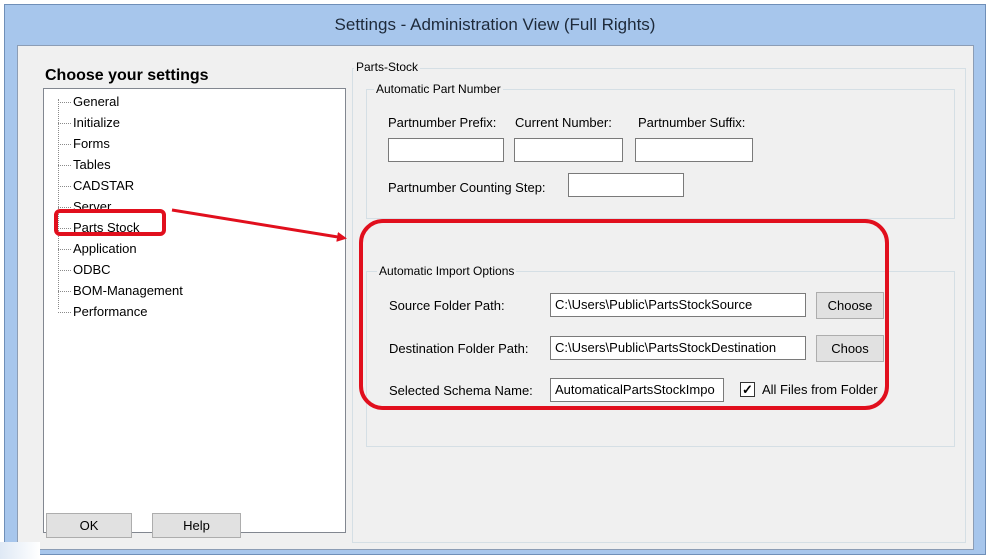  I want to click on annotation-arrow, so click(259, 225).